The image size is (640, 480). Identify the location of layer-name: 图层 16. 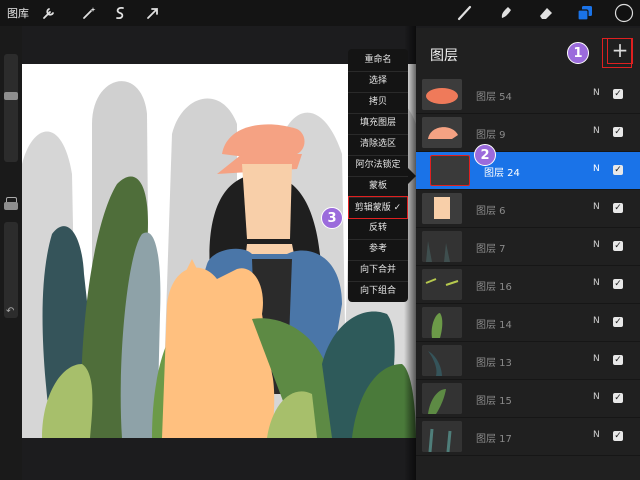
(494, 287).